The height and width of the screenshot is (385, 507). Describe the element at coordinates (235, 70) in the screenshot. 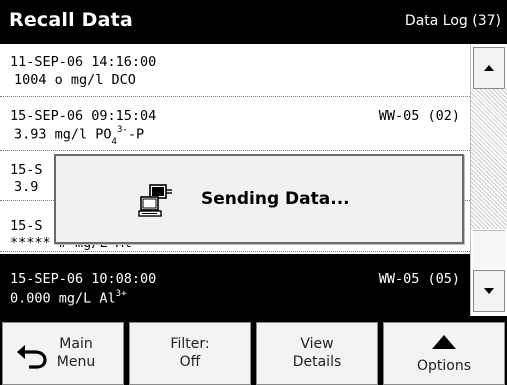

I see `list-item: 11-SEP-06 14:16:00 1004 o mg/l DCO` at that location.